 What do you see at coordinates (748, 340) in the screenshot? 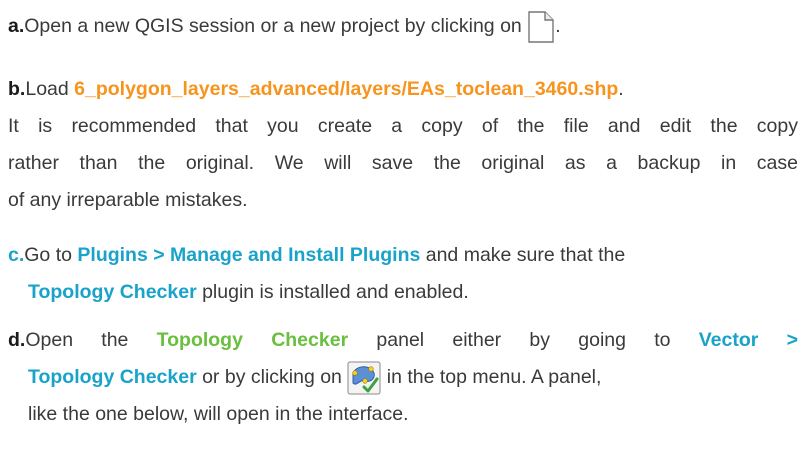
I see `menu-path: Vector >` at bounding box center [748, 340].